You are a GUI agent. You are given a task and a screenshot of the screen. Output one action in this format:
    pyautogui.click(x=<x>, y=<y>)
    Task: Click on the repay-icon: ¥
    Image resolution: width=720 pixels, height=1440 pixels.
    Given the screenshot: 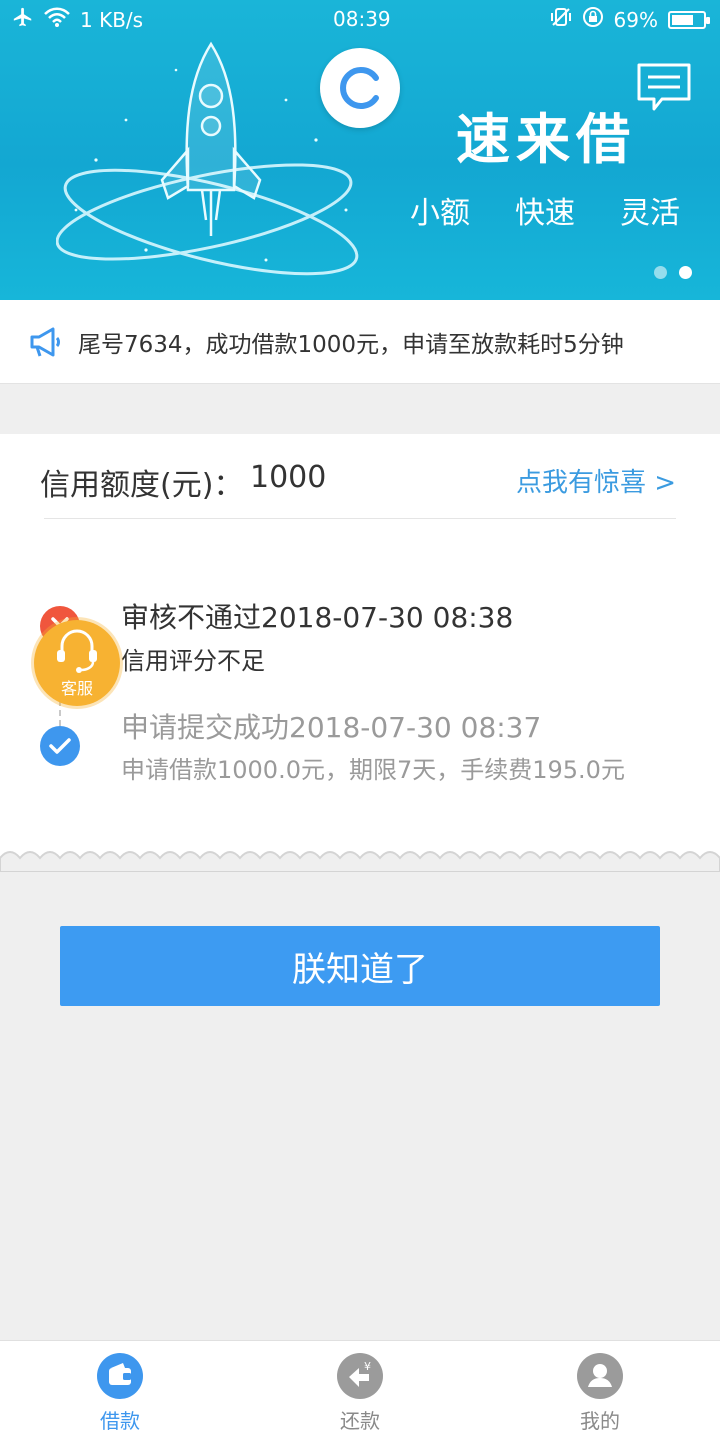 What is the action you would take?
    pyautogui.click(x=360, y=1376)
    